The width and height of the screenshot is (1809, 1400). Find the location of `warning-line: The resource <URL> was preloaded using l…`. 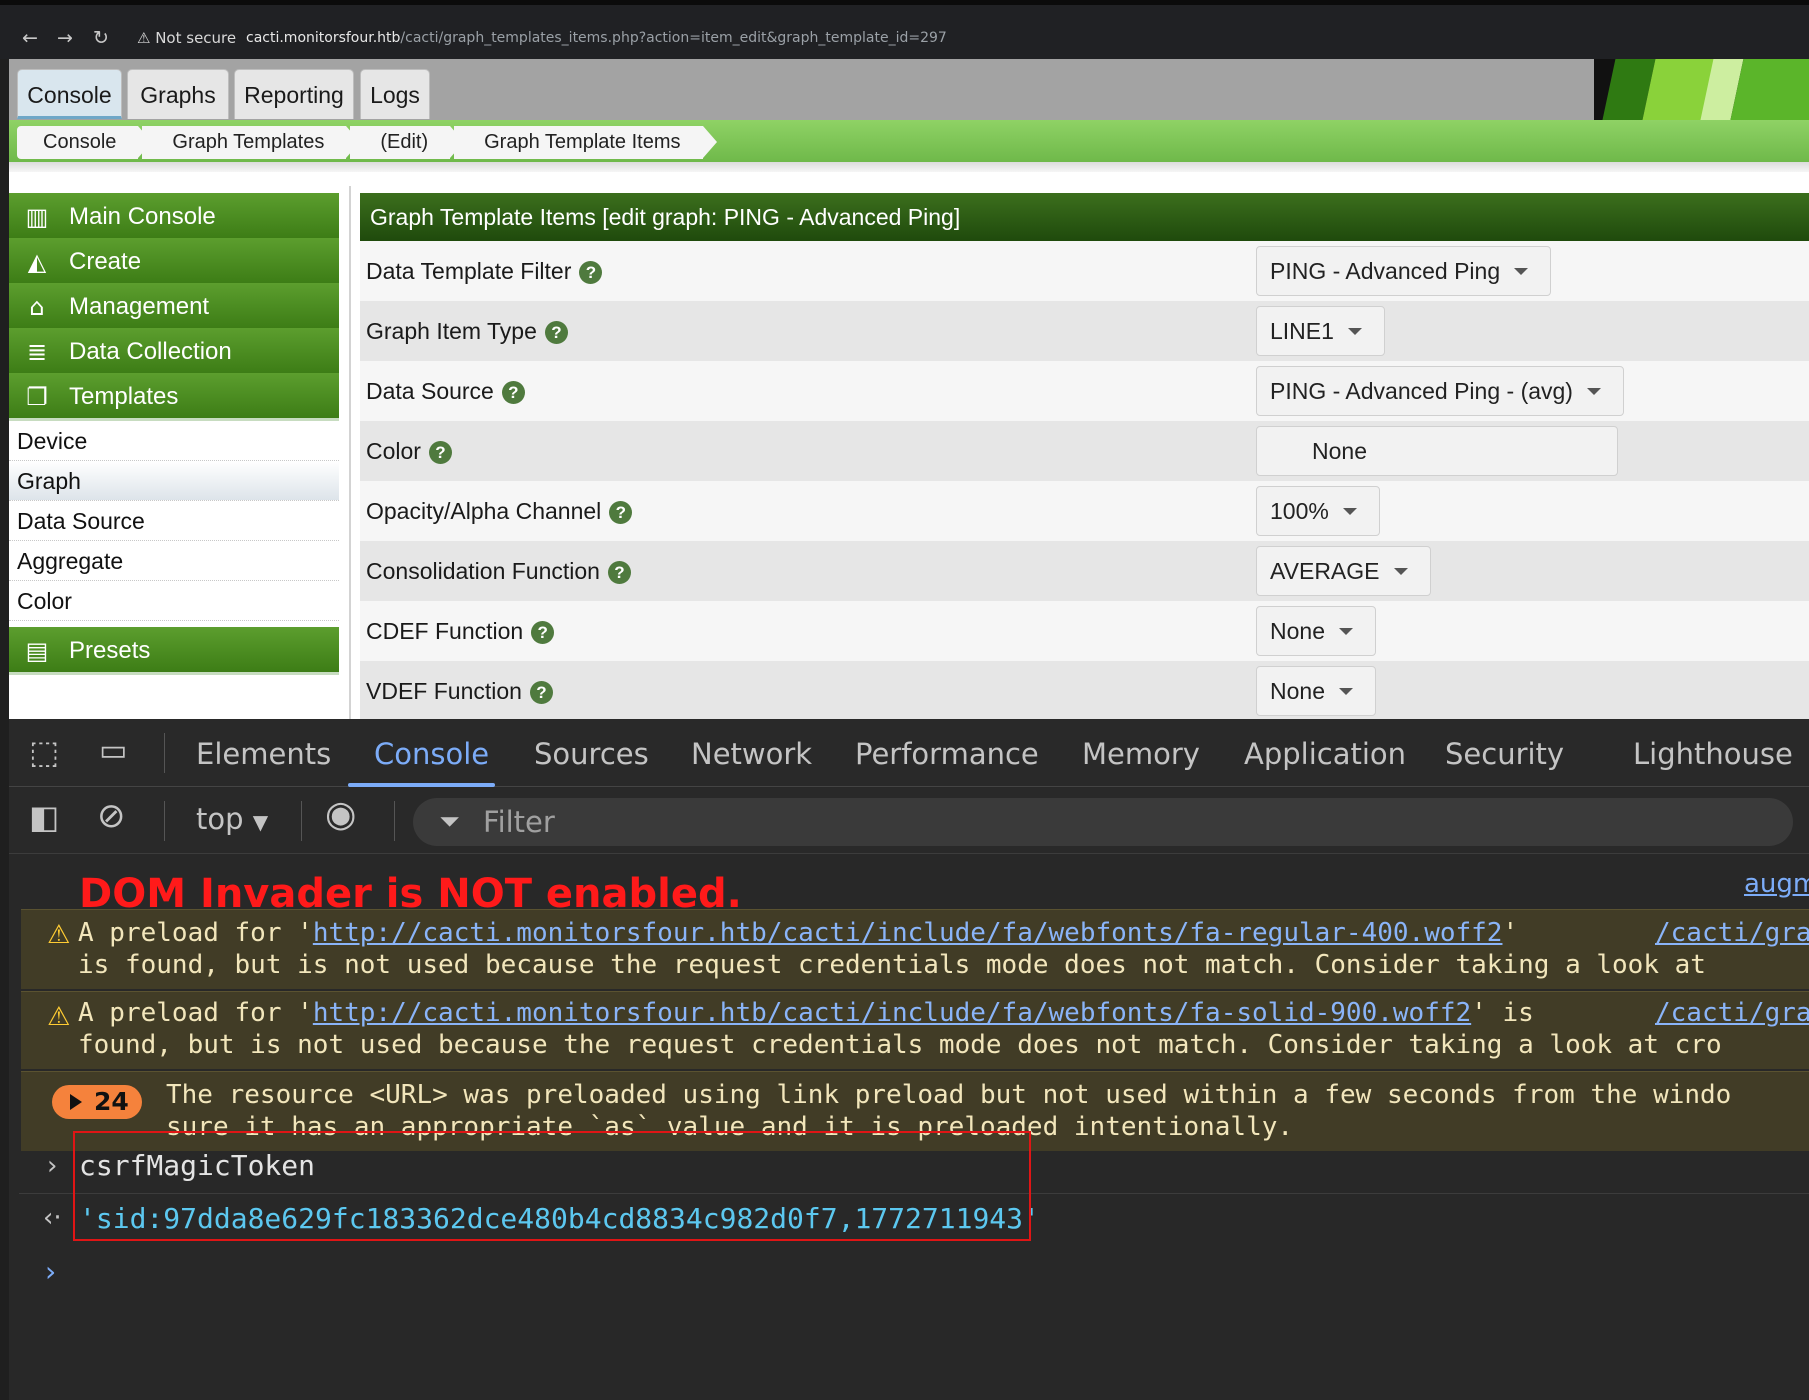

warning-line: The resource <URL> was preloaded using l… is located at coordinates (949, 1095).